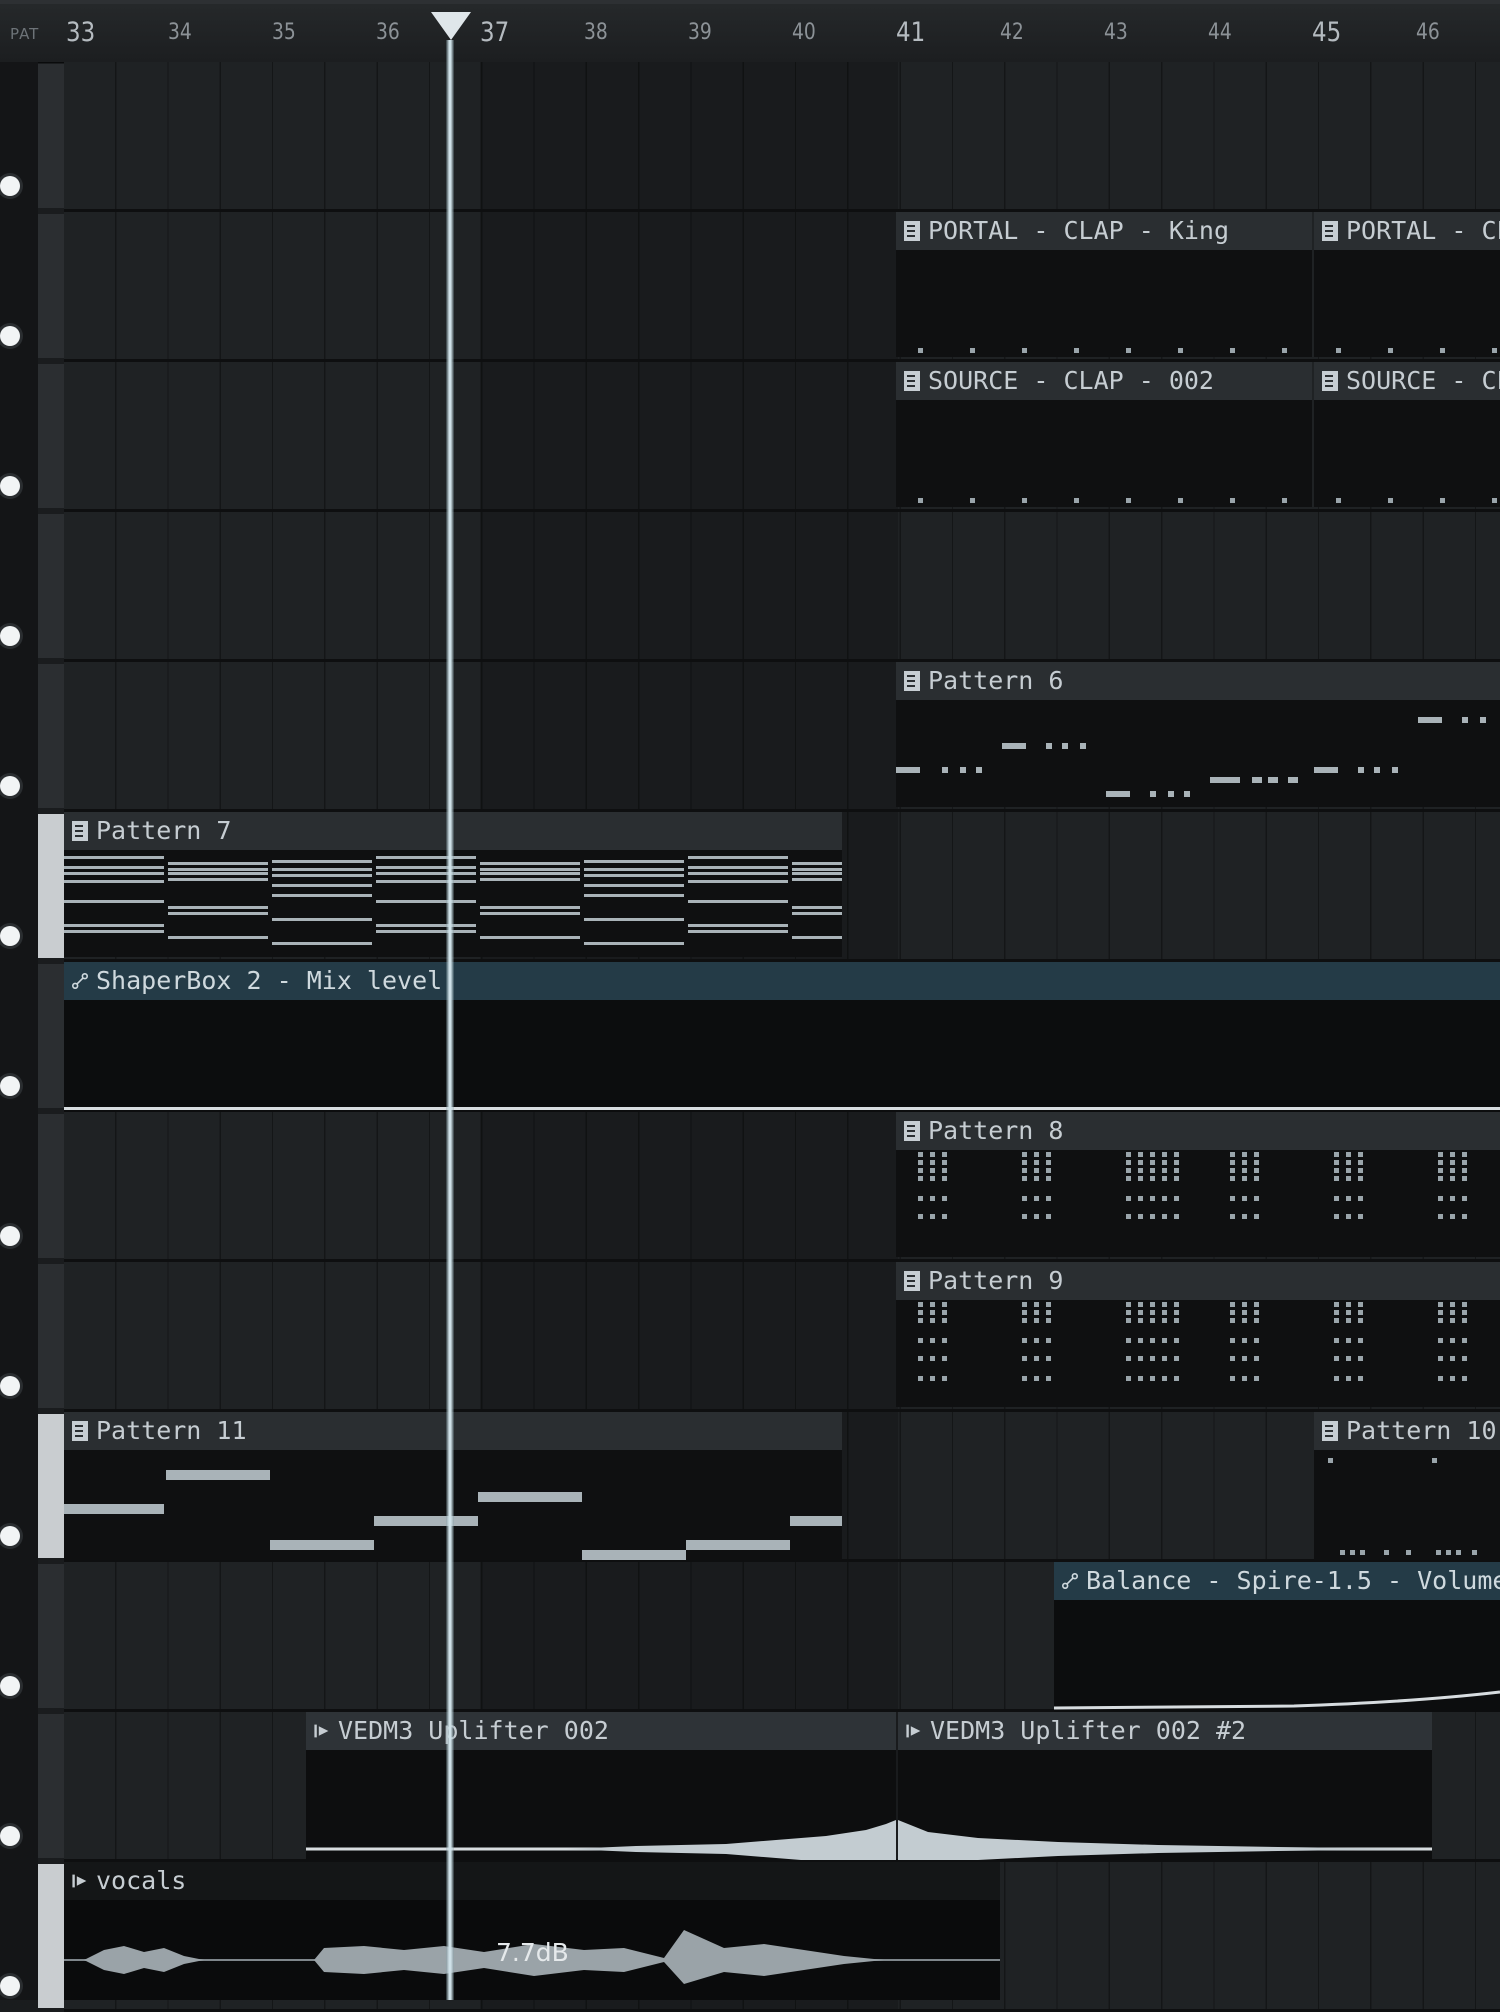 The height and width of the screenshot is (2012, 1500). What do you see at coordinates (601, 1786) in the screenshot?
I see `audio-clip: VEDM3 Uplifter 002` at bounding box center [601, 1786].